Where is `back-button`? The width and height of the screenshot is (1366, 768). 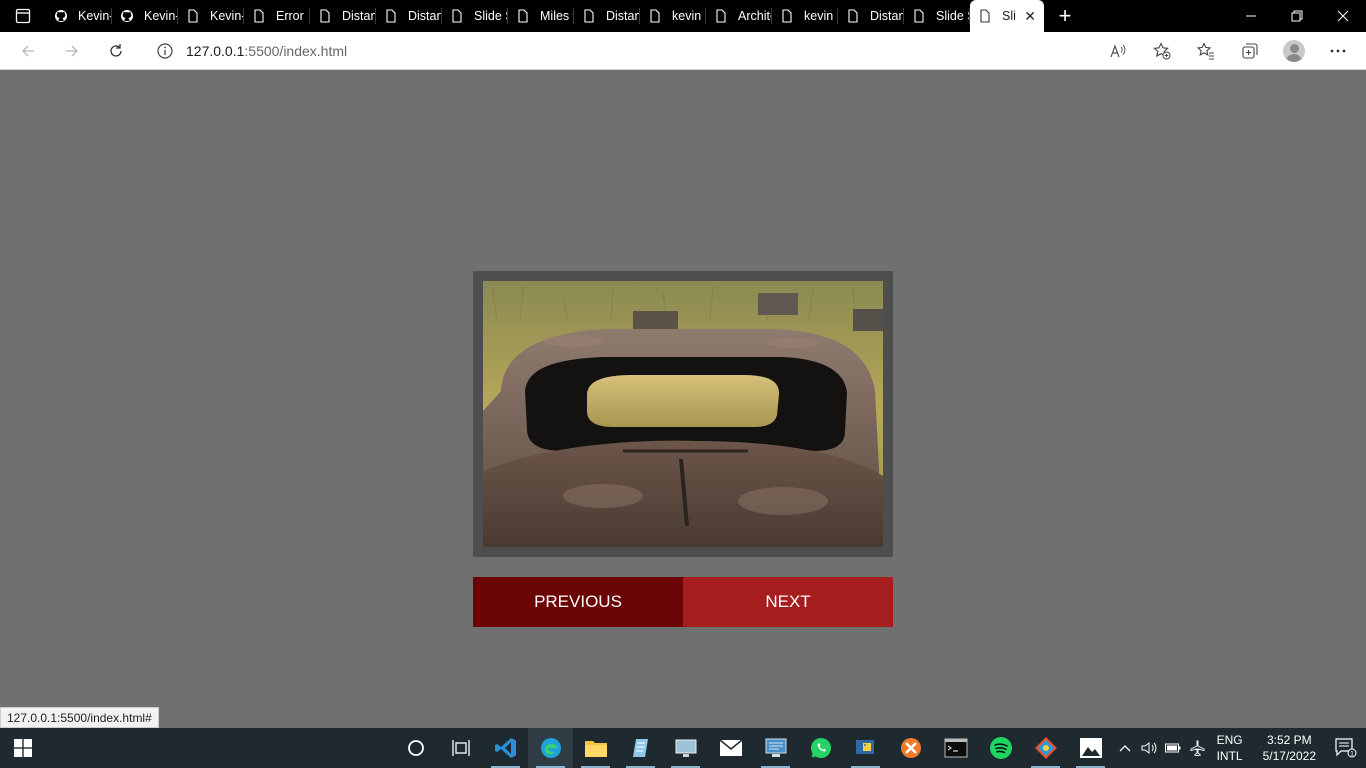 back-button is located at coordinates (28, 51).